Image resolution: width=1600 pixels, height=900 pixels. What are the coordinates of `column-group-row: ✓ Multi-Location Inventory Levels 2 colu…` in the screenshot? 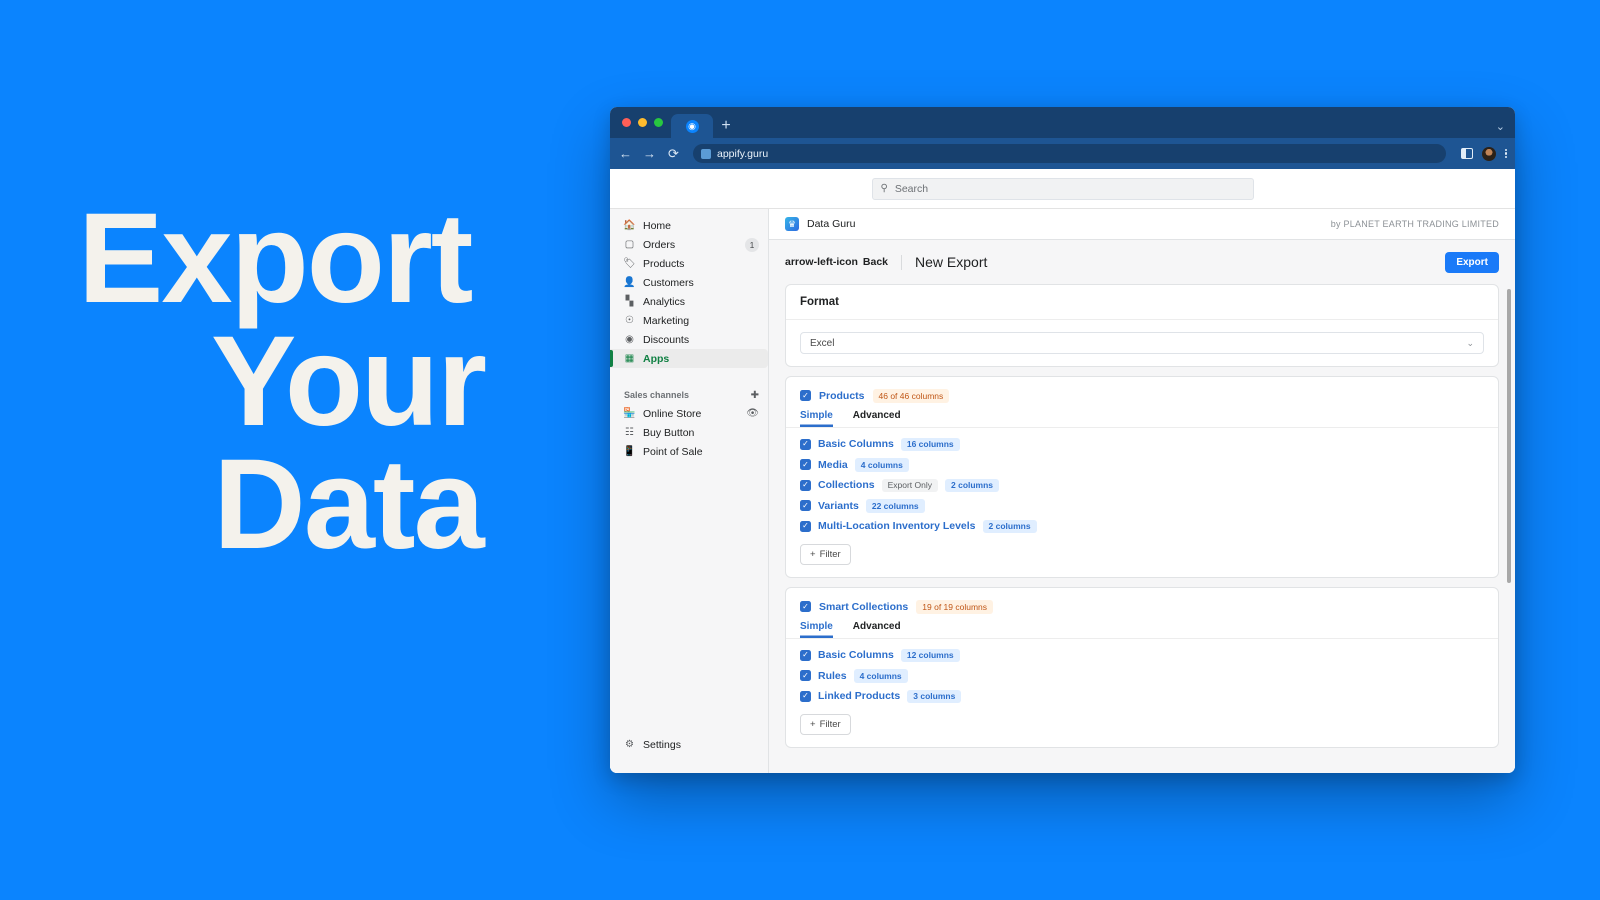 It's located at (1142, 526).